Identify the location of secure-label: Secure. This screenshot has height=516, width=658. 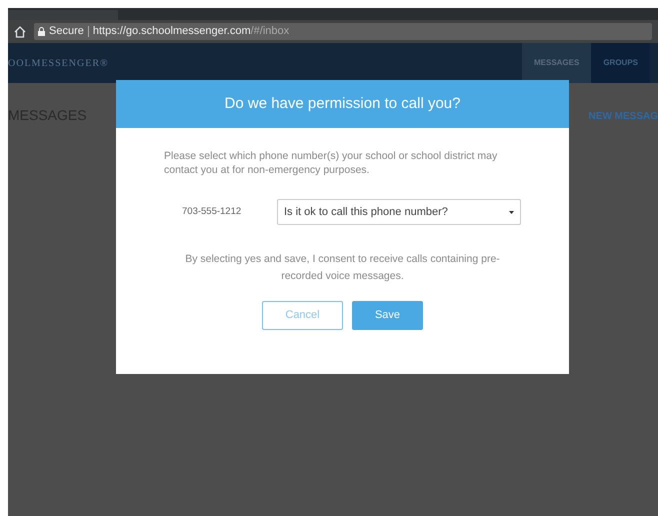
(66, 32).